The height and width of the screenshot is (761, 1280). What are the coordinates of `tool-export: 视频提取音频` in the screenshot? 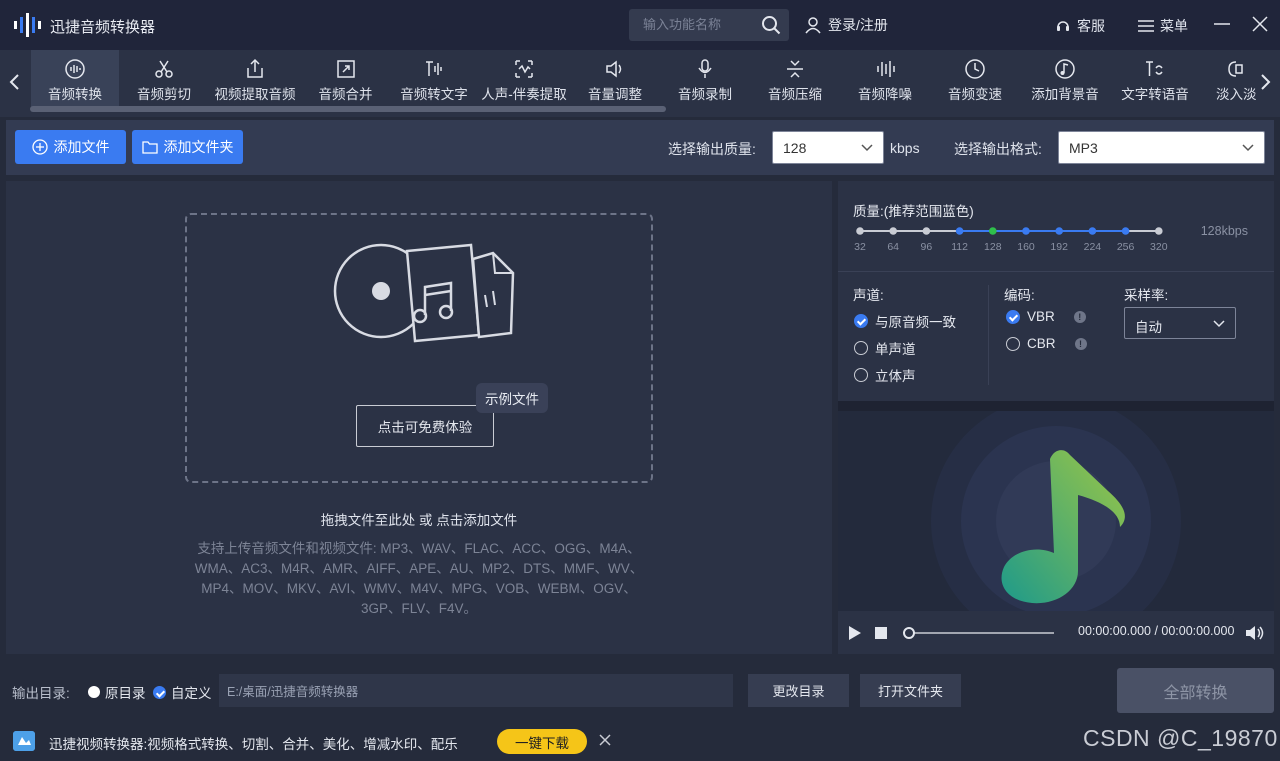 It's located at (255, 79).